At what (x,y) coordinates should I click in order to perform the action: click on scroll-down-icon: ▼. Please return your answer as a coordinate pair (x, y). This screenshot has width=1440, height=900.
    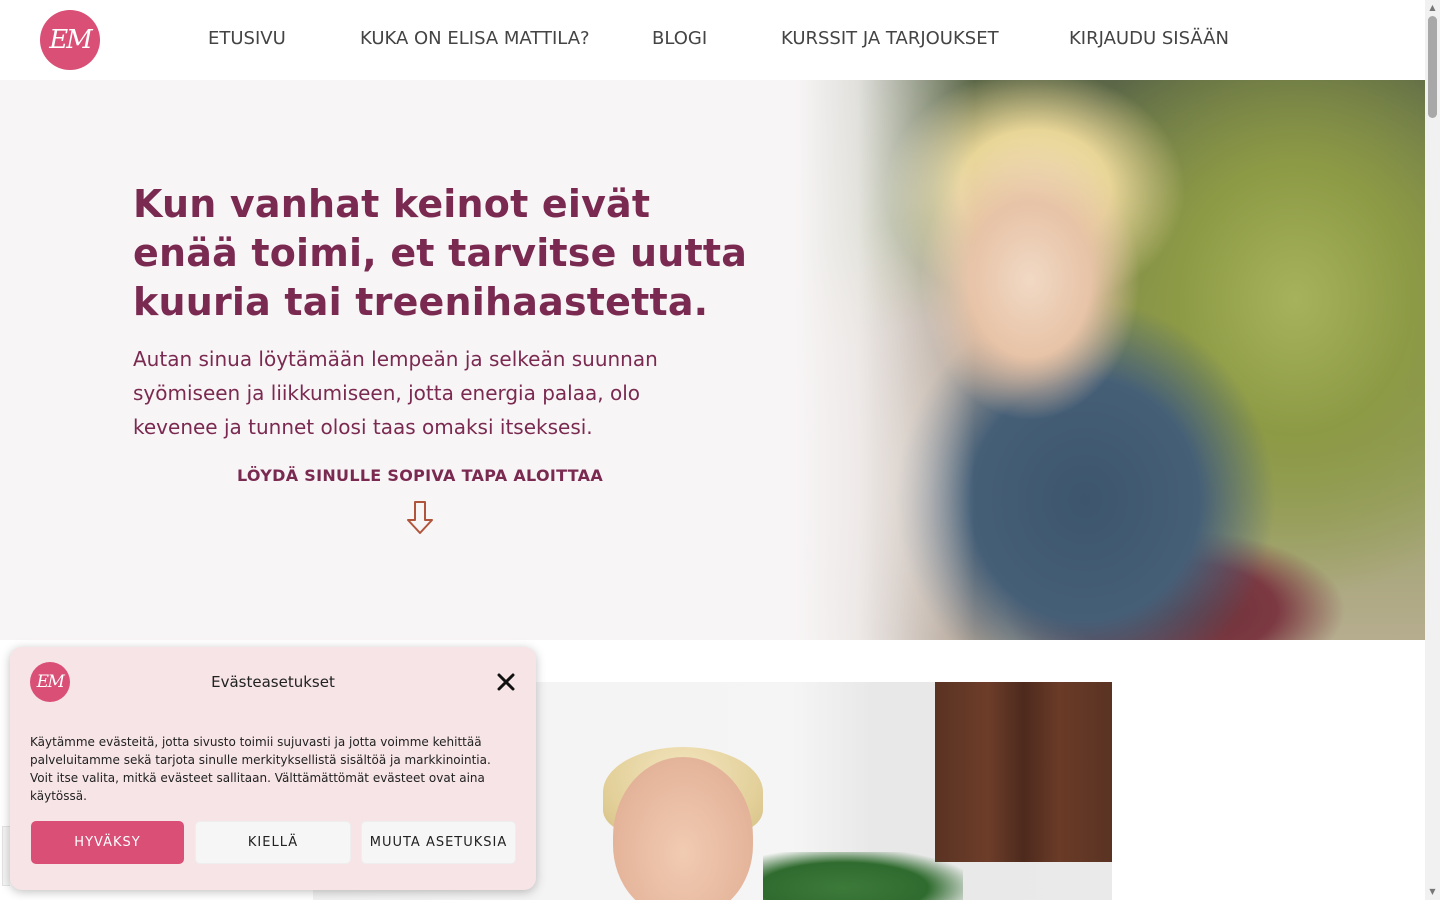
    Looking at the image, I should click on (1432, 892).